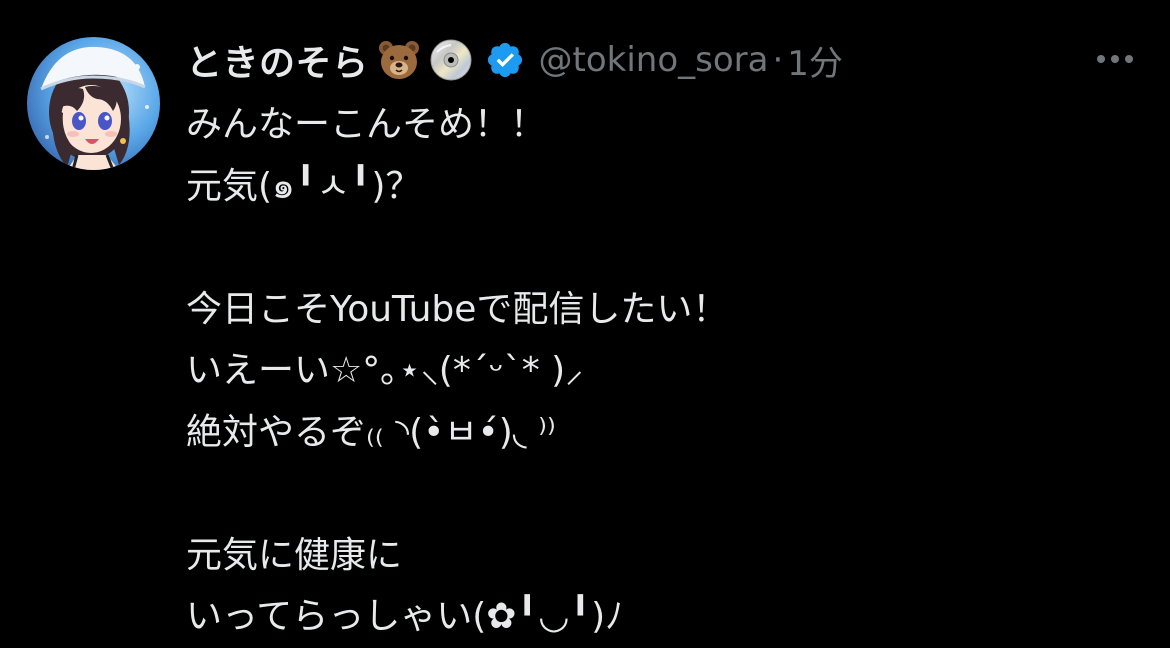  Describe the element at coordinates (371, 432) in the screenshot. I see `tweet-line: 絶対やるぞ₍₍ ◝(•̀ㅂ•́)◟ ⁾⁾` at that location.